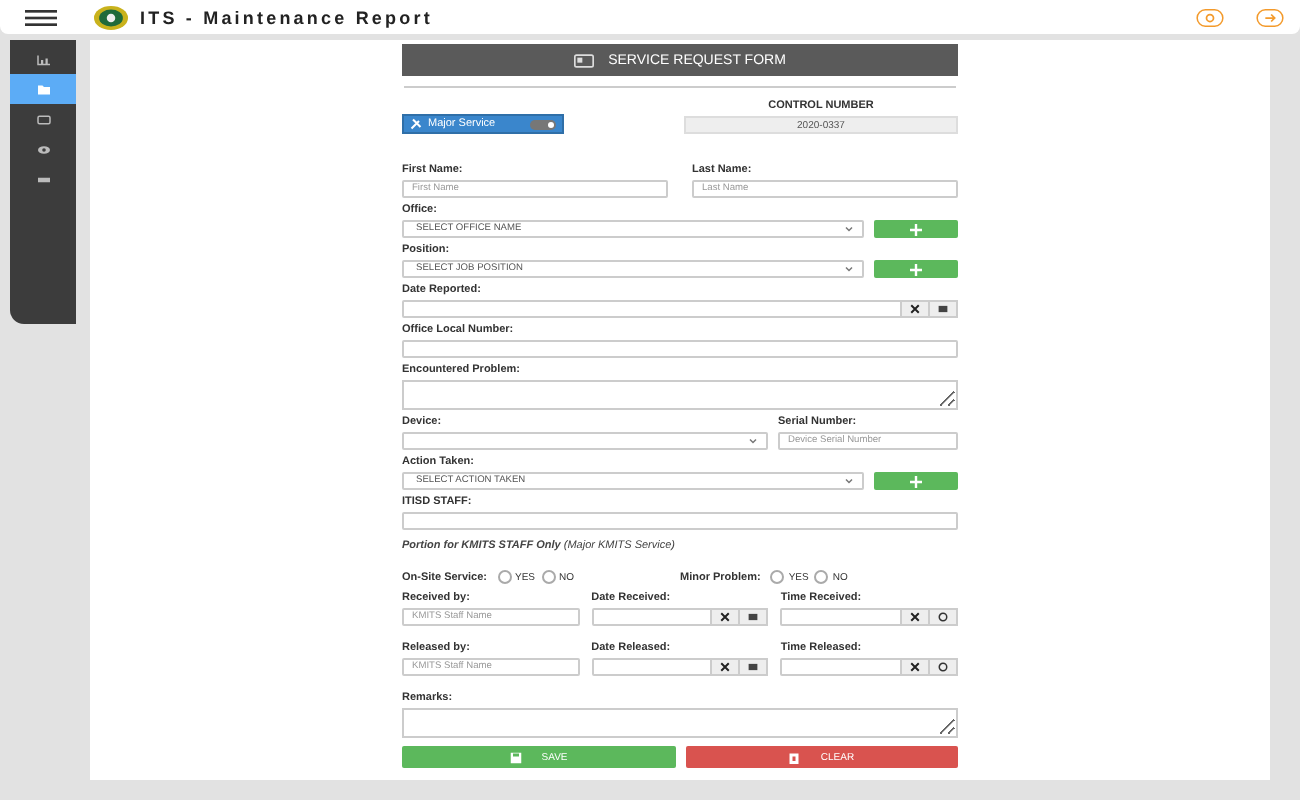  What do you see at coordinates (515, 757) in the screenshot?
I see `save-icon` at bounding box center [515, 757].